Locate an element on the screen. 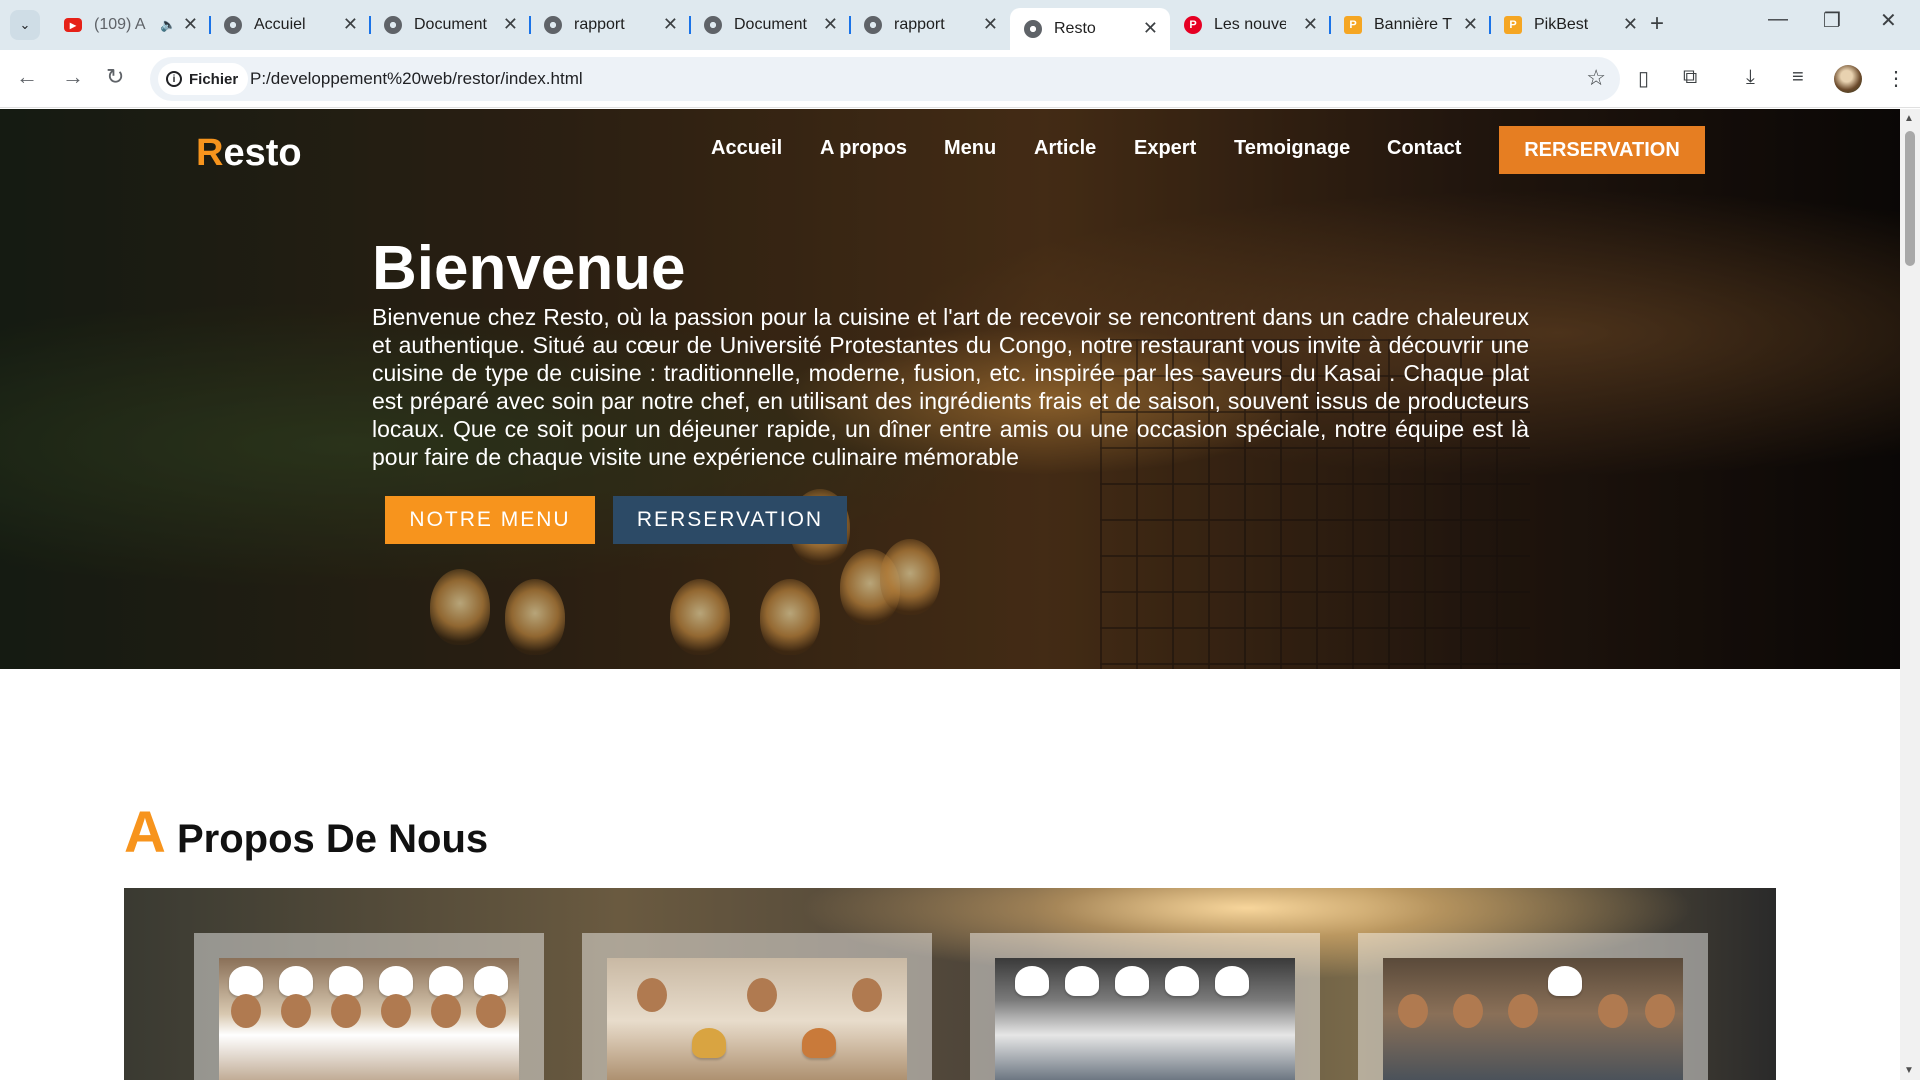 Image resolution: width=1920 pixels, height=1080 pixels. tab-youtube: ▶ (109) A 🔈 ✕ is located at coordinates (130, 25).